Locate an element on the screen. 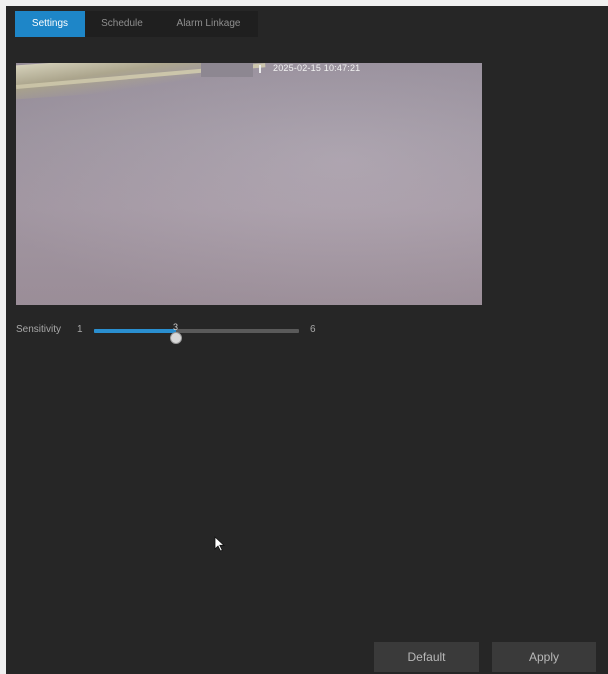  sensitivity-slider: 3 is located at coordinates (196, 333).